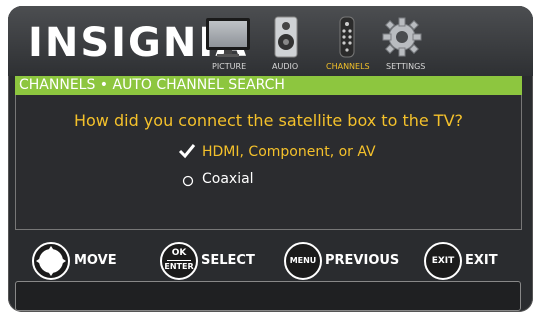 Image resolution: width=541 pixels, height=318 pixels. I want to click on tab-picture, so click(229, 39).